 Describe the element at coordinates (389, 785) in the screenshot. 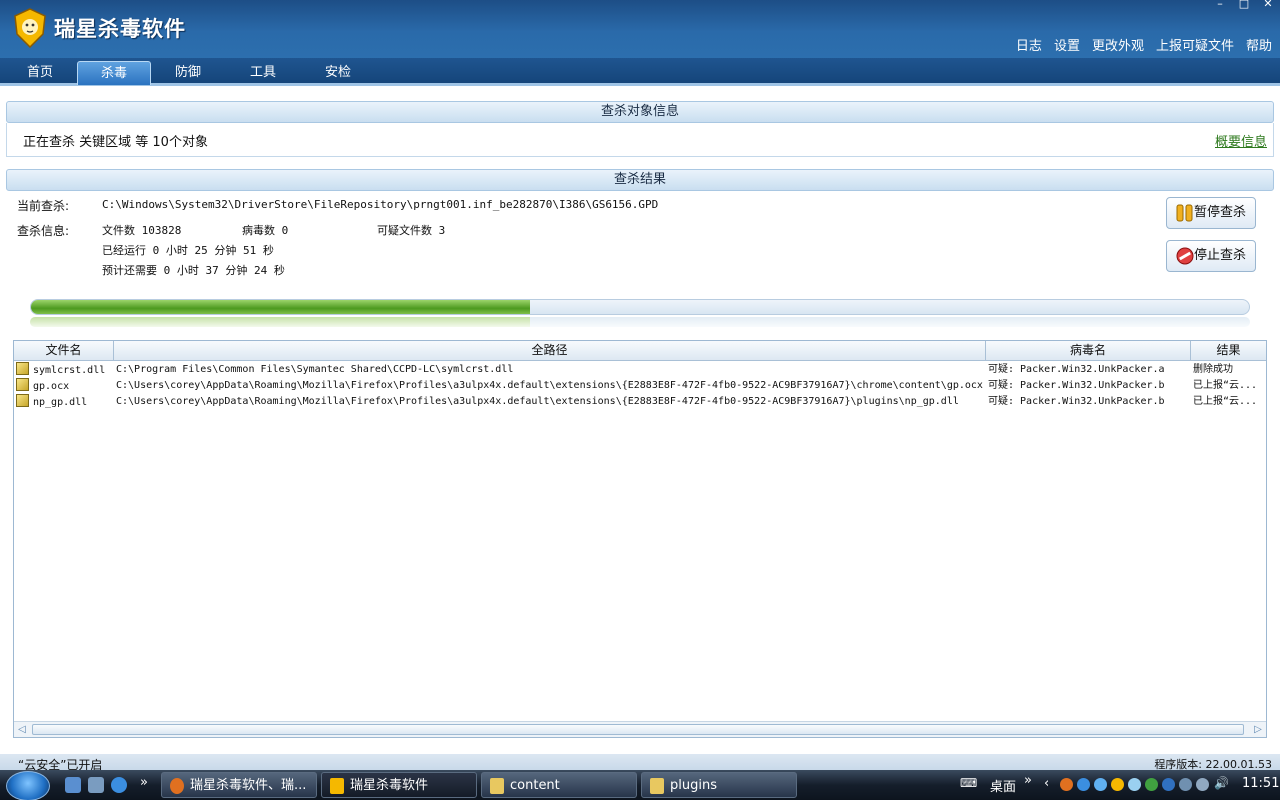

I see `taskbar-item-label: 瑞星杀毒软件` at that location.